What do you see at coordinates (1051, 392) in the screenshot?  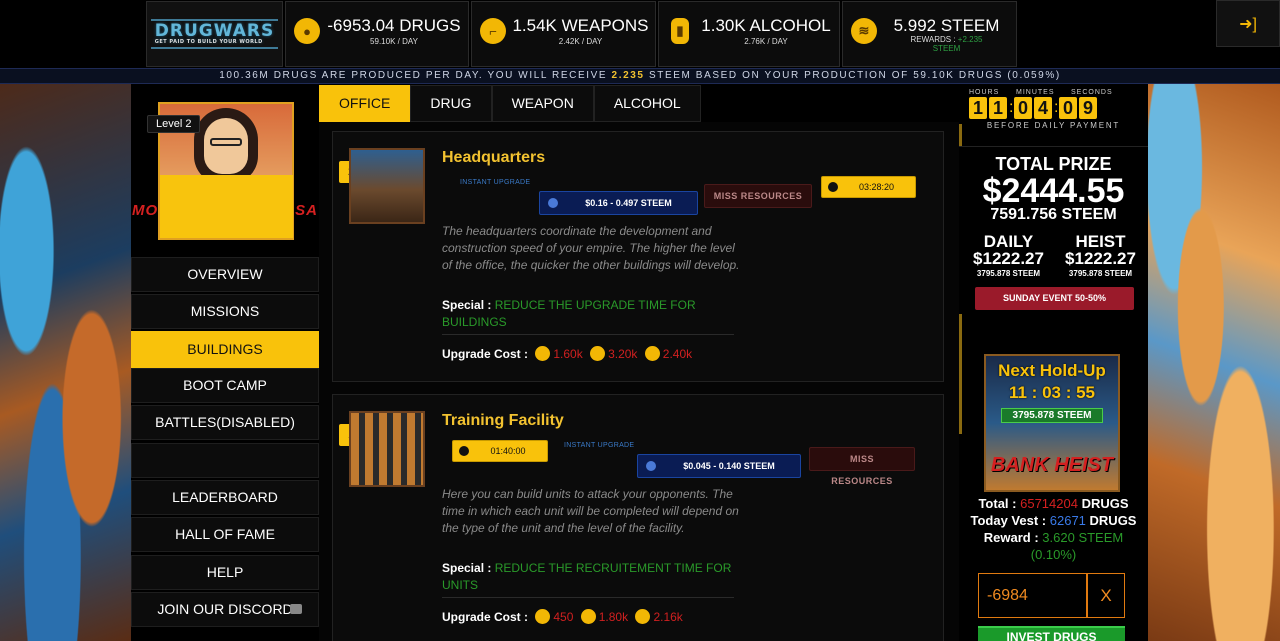 I see `holdup-countdown: 11 : 03 : 55` at bounding box center [1051, 392].